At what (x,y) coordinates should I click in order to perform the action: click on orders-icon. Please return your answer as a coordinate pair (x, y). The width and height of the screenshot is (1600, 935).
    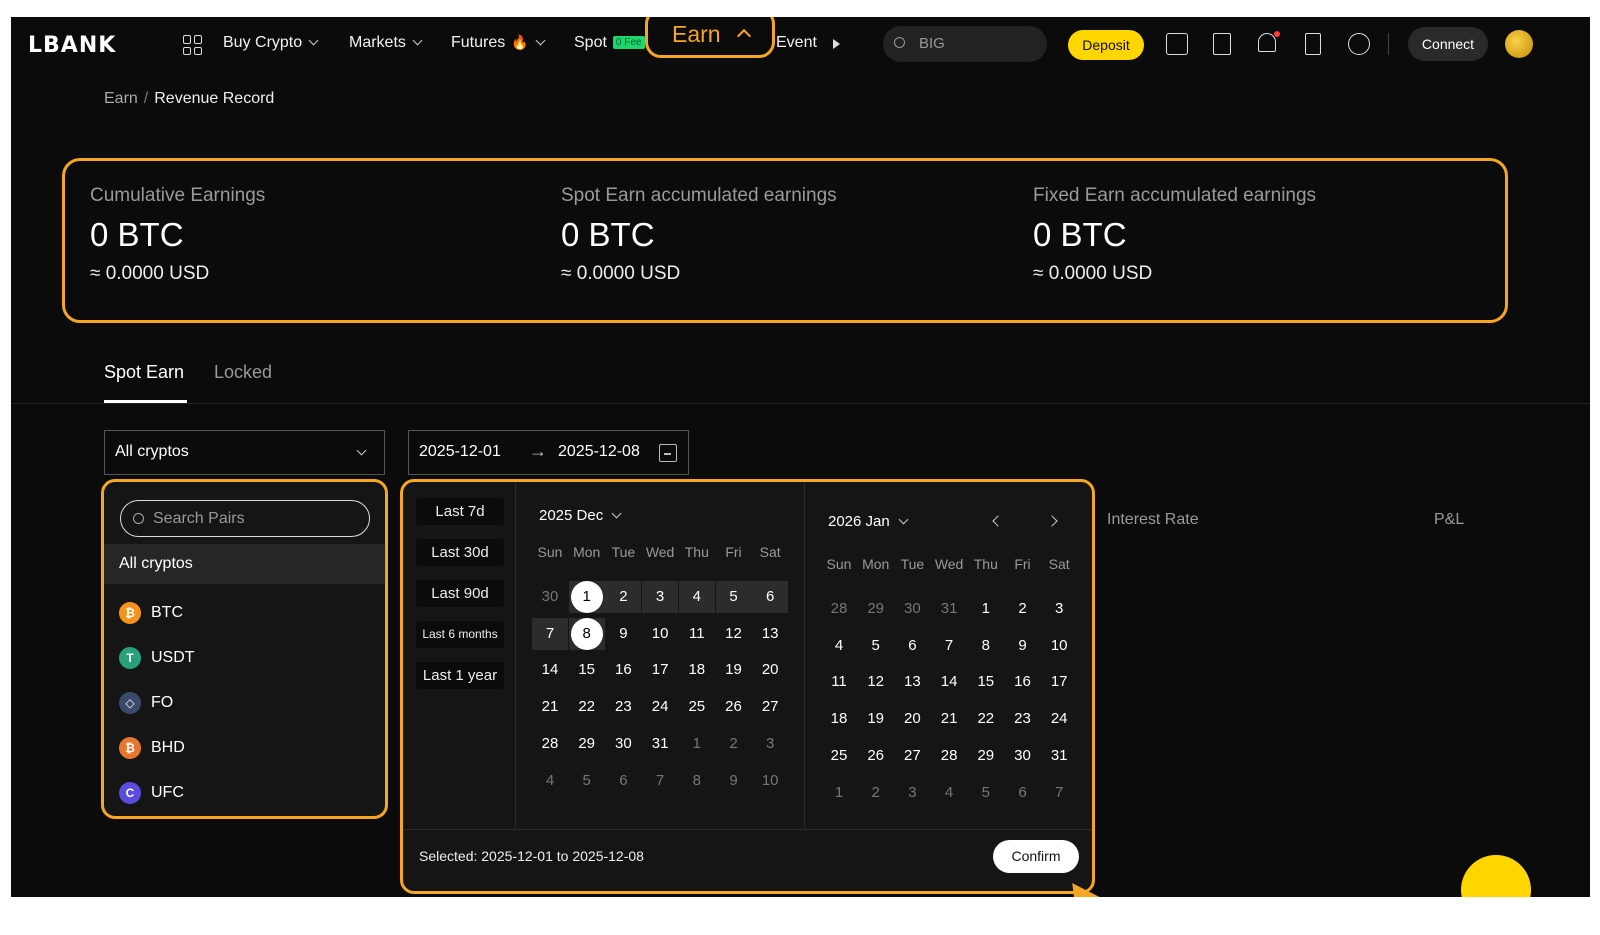
    Looking at the image, I should click on (1222, 44).